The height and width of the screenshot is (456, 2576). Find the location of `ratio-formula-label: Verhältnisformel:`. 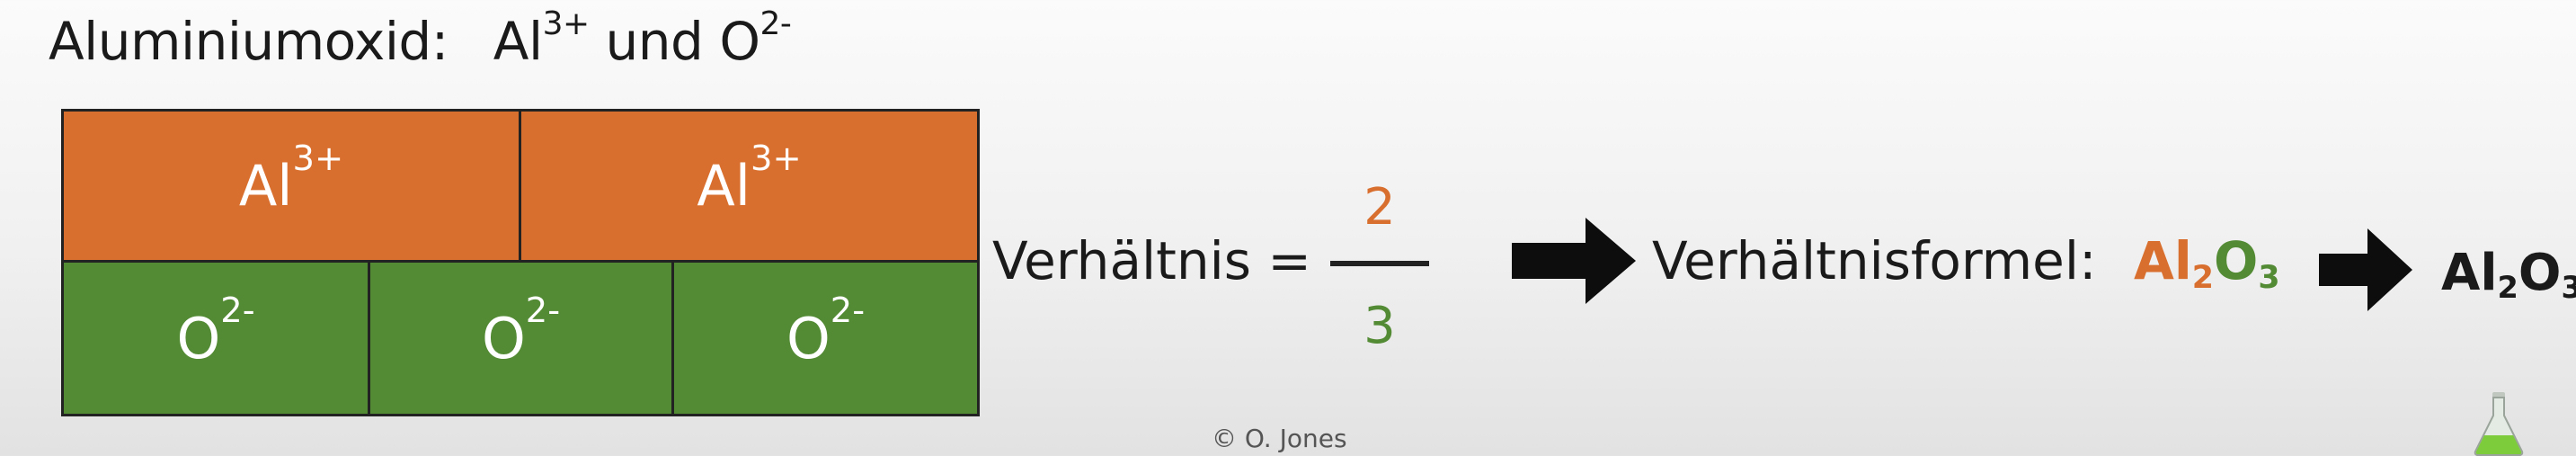

ratio-formula-label: Verhältnisformel: is located at coordinates (1874, 261).